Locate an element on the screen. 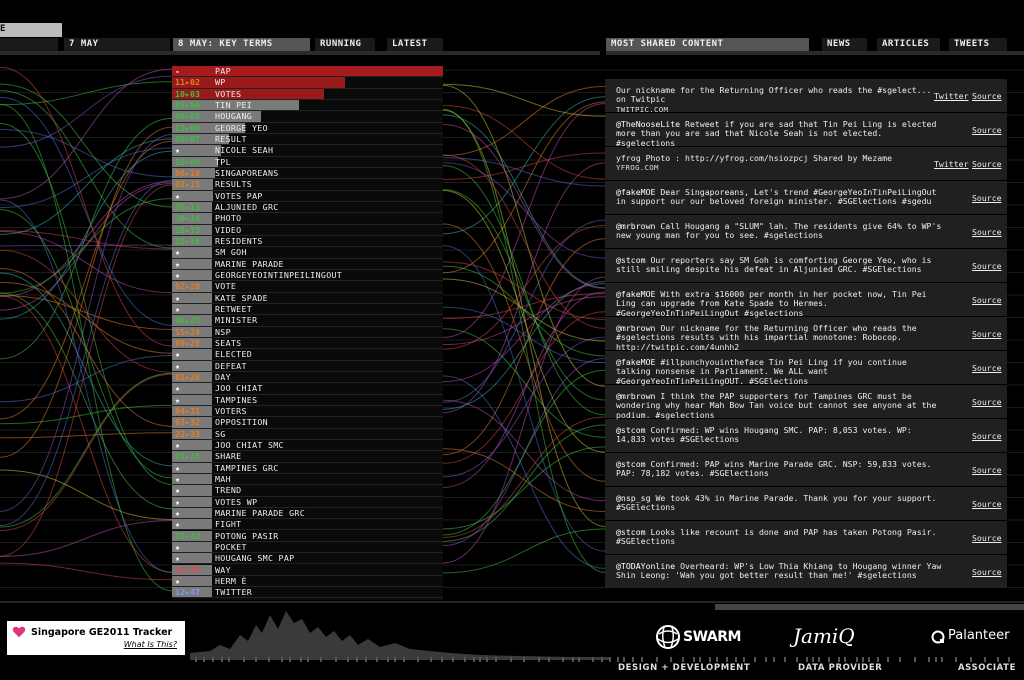 This screenshot has width=1024, height=680. term-row: ★ POCKET is located at coordinates (307, 547).